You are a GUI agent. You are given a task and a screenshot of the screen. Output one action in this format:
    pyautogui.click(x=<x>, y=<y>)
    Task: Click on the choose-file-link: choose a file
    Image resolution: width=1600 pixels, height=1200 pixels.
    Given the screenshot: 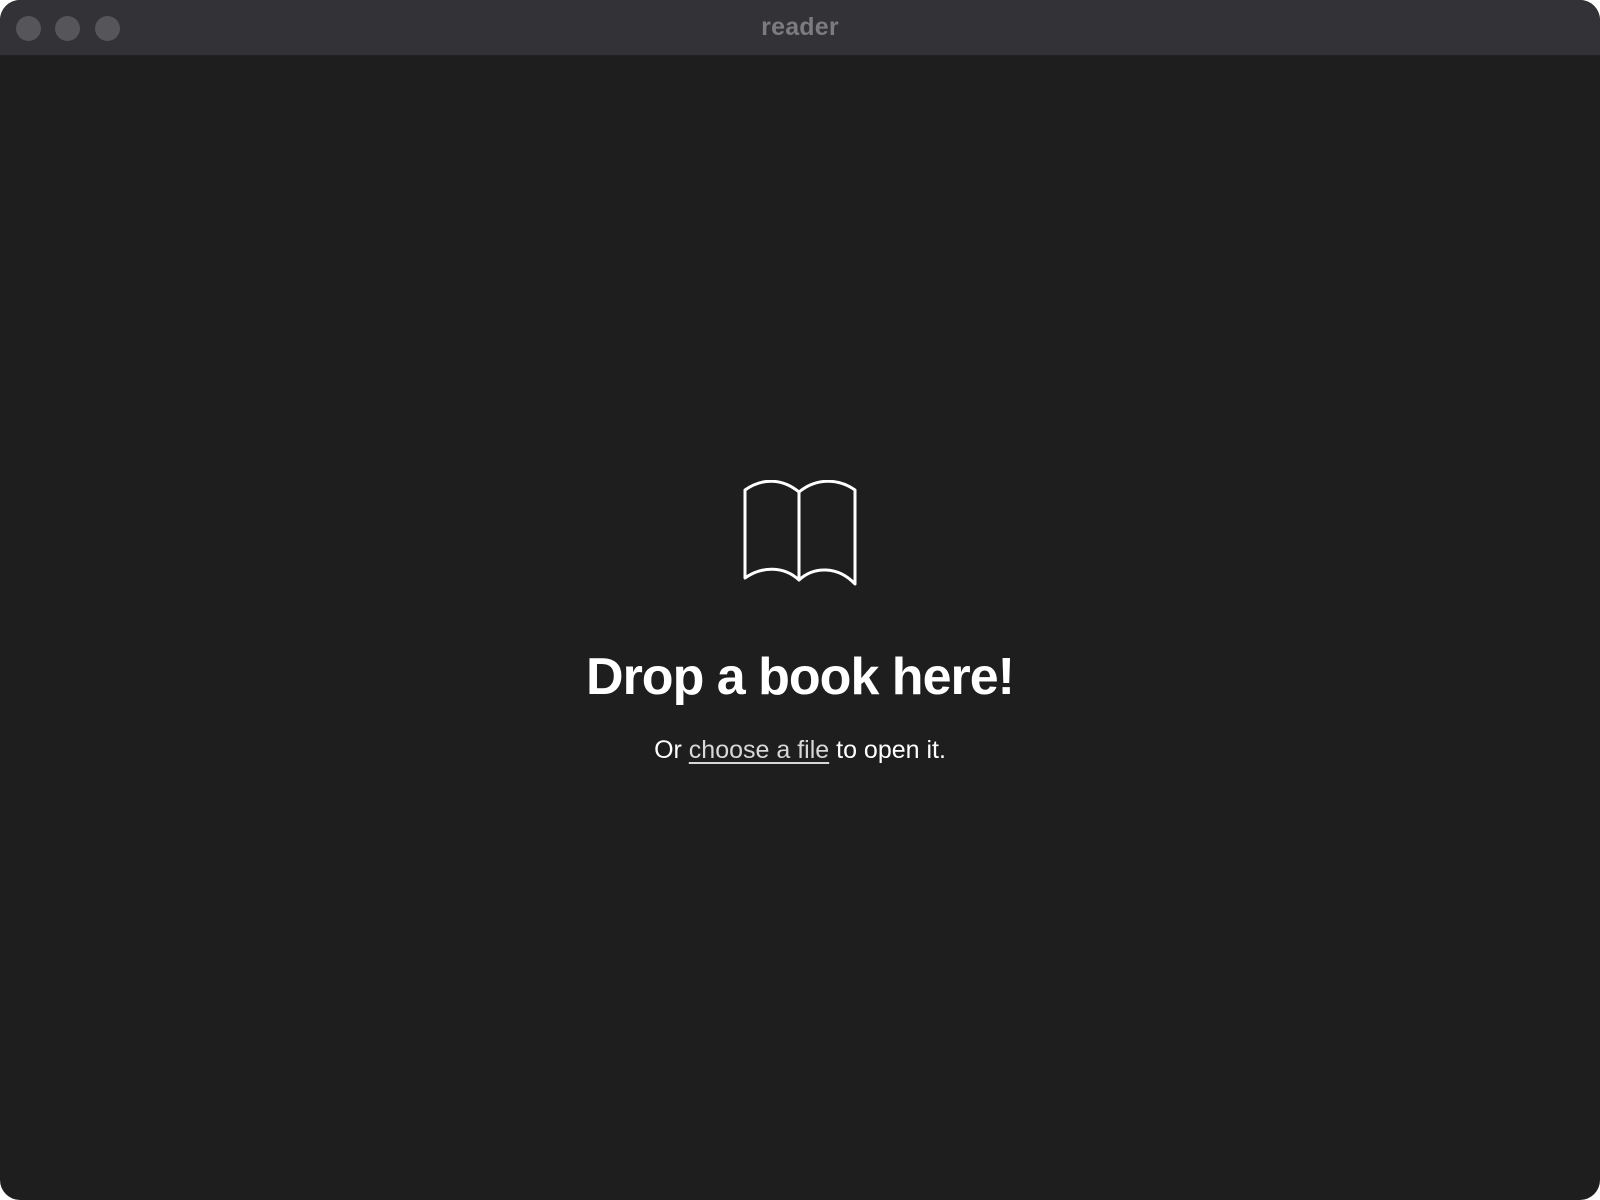 What is the action you would take?
    pyautogui.click(x=759, y=750)
    